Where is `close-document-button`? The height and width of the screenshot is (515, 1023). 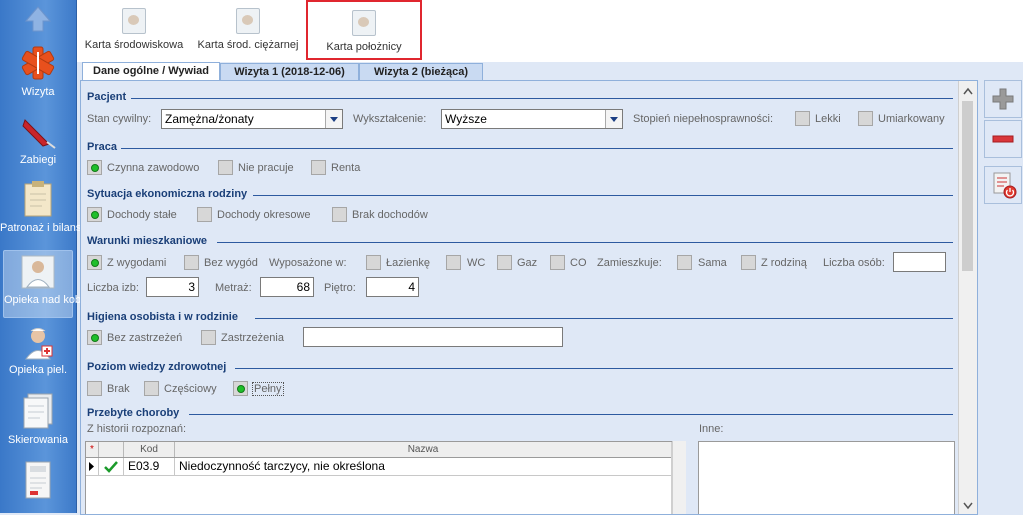
close-document-button is located at coordinates (1003, 185).